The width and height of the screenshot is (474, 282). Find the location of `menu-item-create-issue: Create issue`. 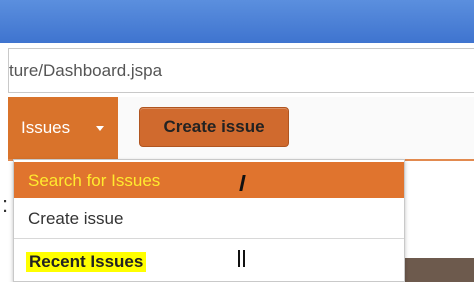

menu-item-create-issue: Create issue is located at coordinates (209, 218).